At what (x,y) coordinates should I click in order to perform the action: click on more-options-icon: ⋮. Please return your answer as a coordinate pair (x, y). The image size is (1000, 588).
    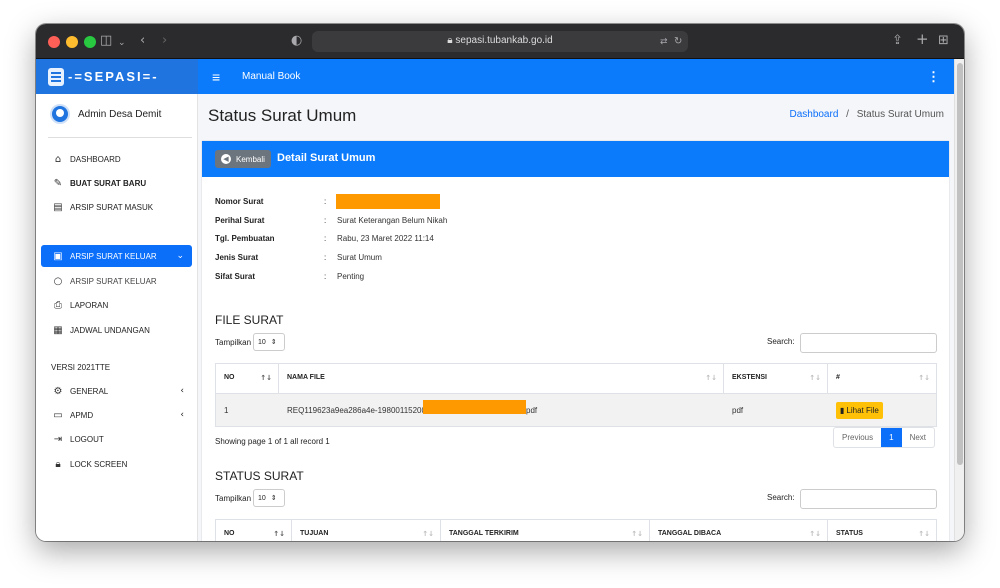
    Looking at the image, I should click on (933, 77).